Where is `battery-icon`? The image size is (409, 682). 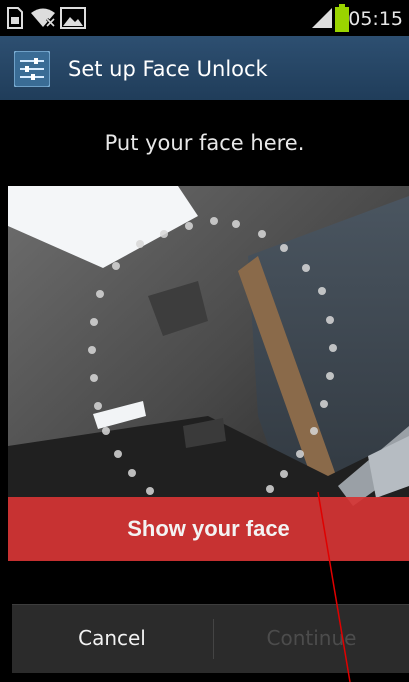 battery-icon is located at coordinates (342, 20).